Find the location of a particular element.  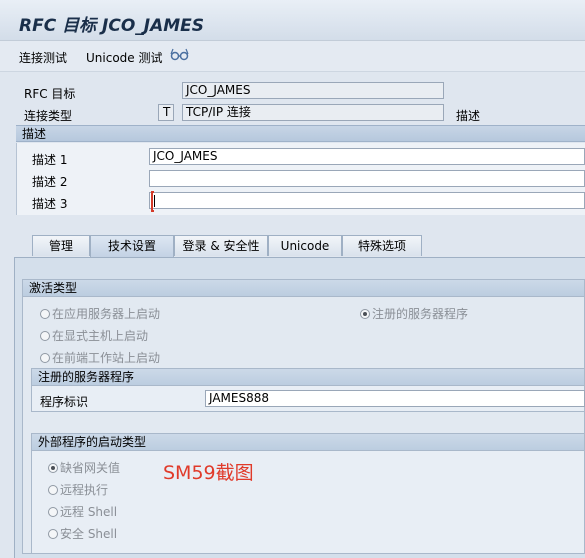

connection-type-label: 连接类型 is located at coordinates (48, 116).